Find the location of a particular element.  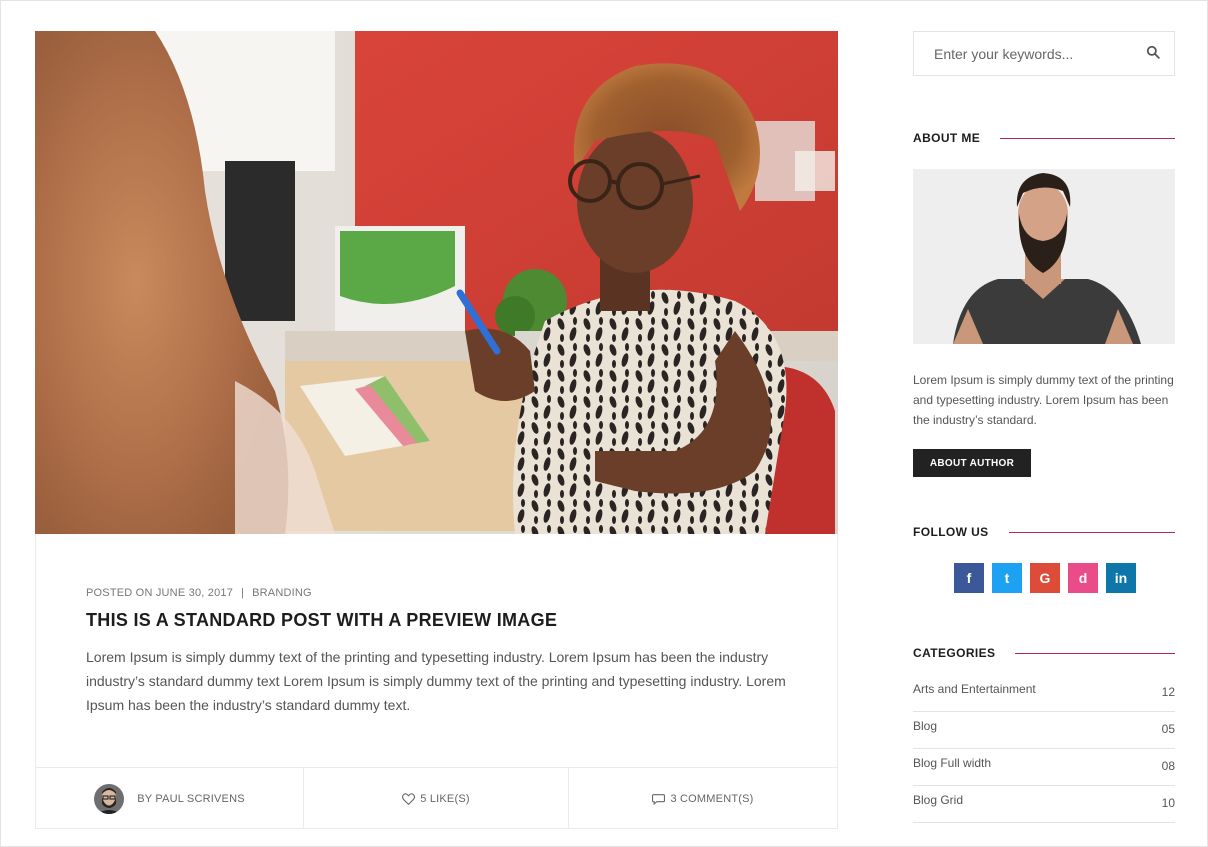

dribbble-link: d is located at coordinates (1083, 578).